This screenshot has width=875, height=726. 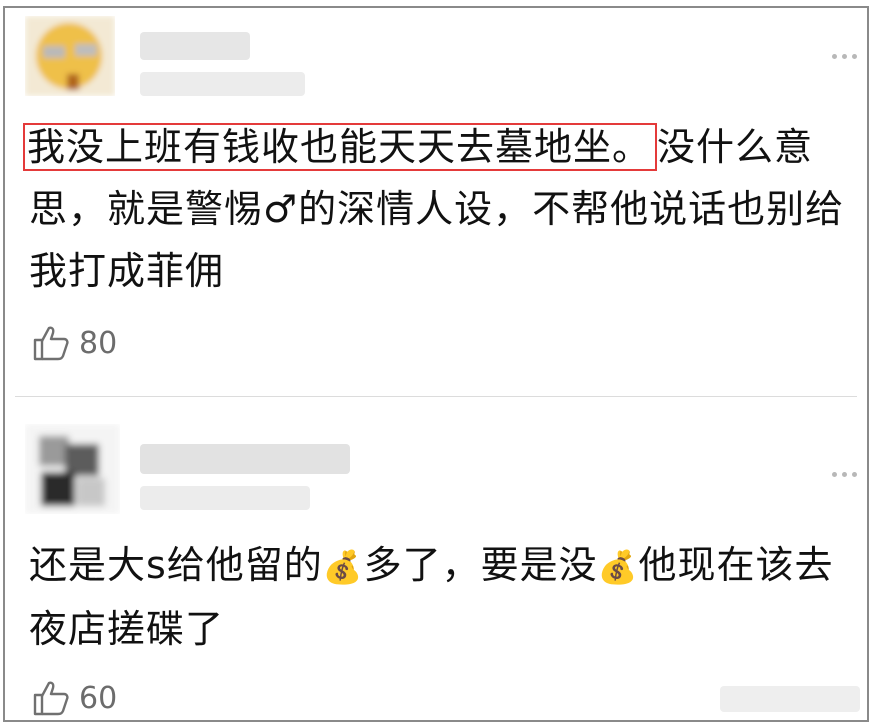 What do you see at coordinates (480, 565) in the screenshot?
I see `comment-text-part: 多了，要是没` at bounding box center [480, 565].